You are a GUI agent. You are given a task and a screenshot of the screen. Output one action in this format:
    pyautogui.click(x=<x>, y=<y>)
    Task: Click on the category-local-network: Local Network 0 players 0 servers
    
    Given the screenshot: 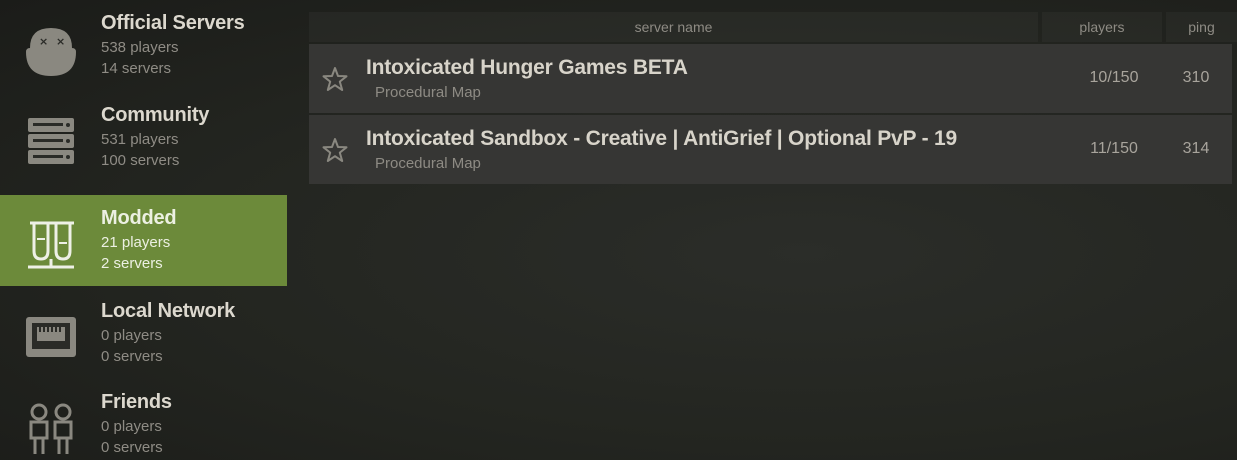 What is the action you would take?
    pyautogui.click(x=143, y=333)
    